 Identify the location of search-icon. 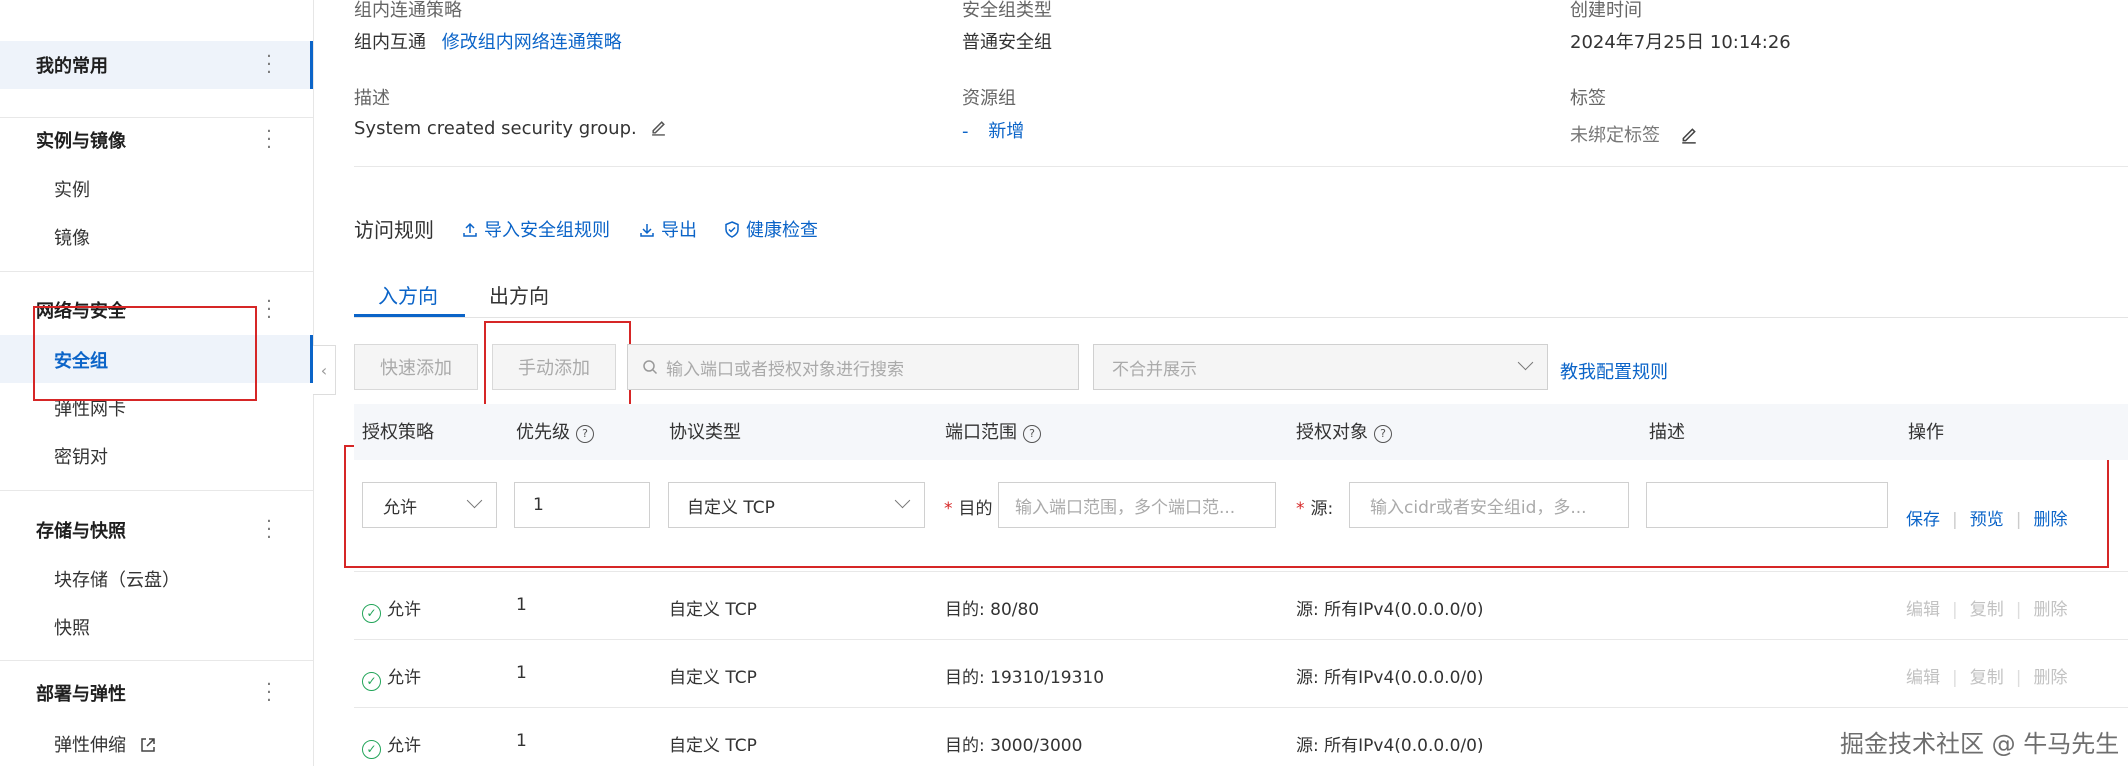
(650, 367).